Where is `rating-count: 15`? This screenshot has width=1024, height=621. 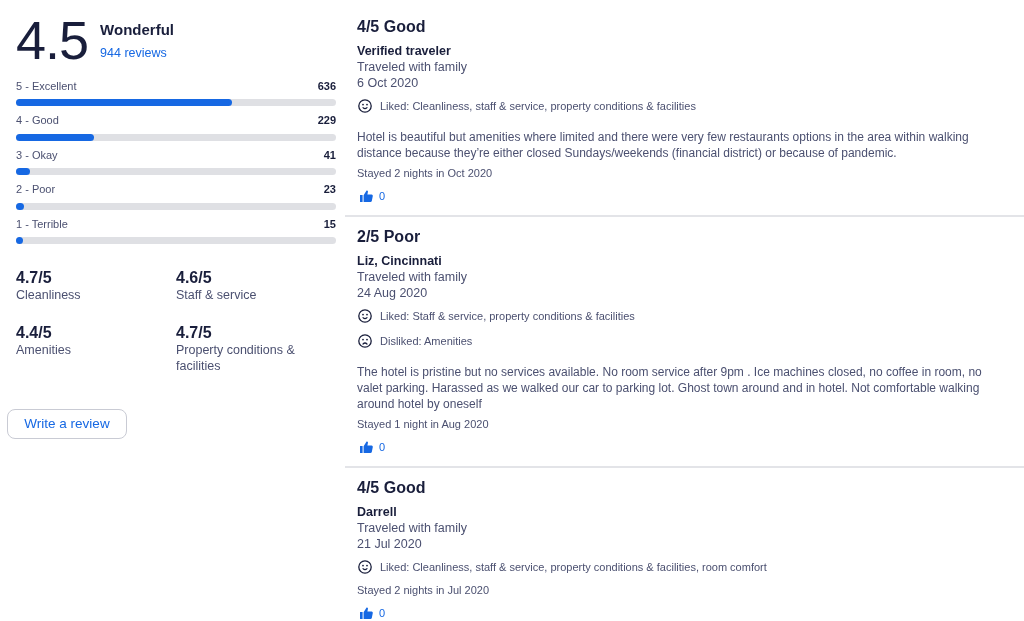
rating-count: 15 is located at coordinates (329, 224).